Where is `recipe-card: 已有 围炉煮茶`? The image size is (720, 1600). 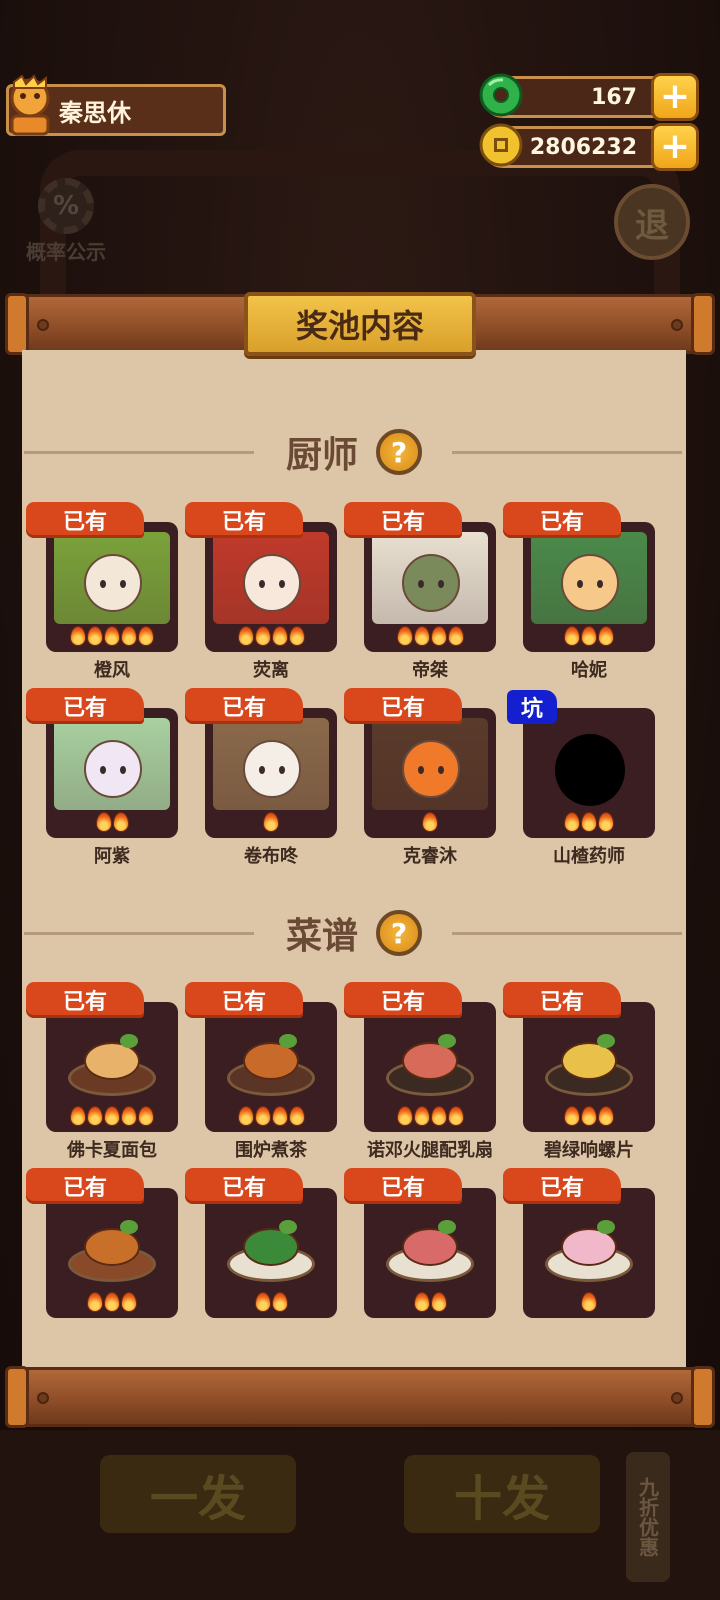
recipe-card: 已有 围炉煮茶 is located at coordinates (261, 1071).